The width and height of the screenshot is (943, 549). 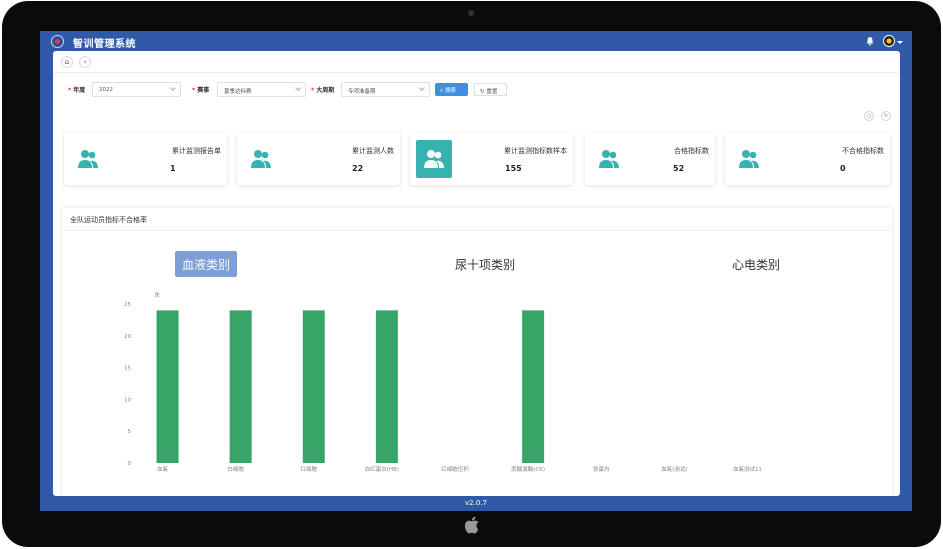 I want to click on x-tick-label: 铁蛋白, so click(x=601, y=469).